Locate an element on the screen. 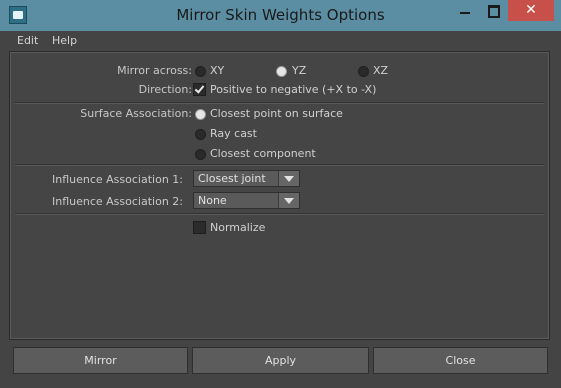 Image resolution: width=561 pixels, height=388 pixels. surface-closest-component-label: Closest component is located at coordinates (263, 153).